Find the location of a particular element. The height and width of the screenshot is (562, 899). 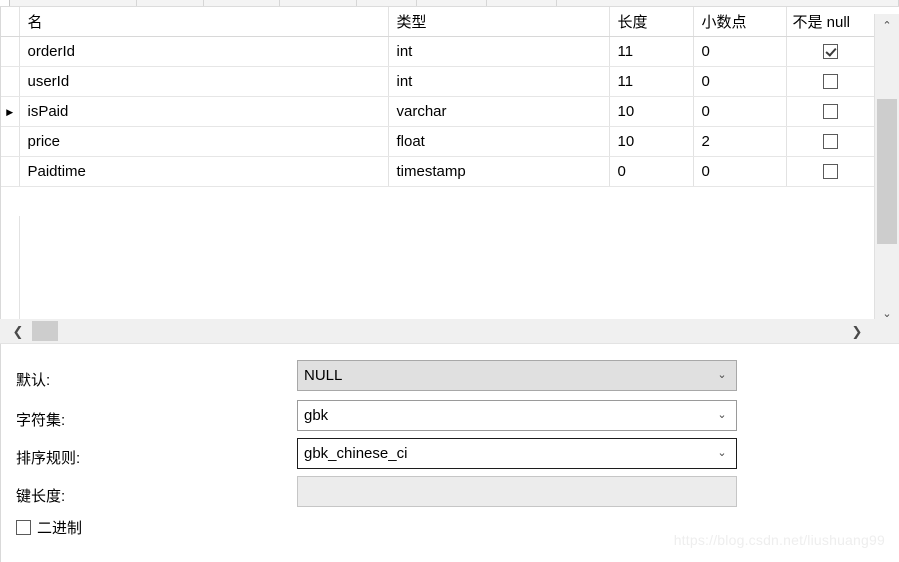

binary-checkbox is located at coordinates (23, 527).